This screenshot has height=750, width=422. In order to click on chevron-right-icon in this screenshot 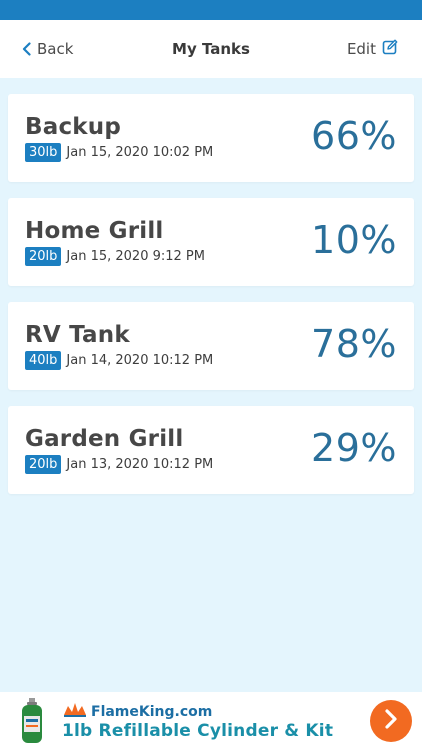, I will do `click(391, 721)`.